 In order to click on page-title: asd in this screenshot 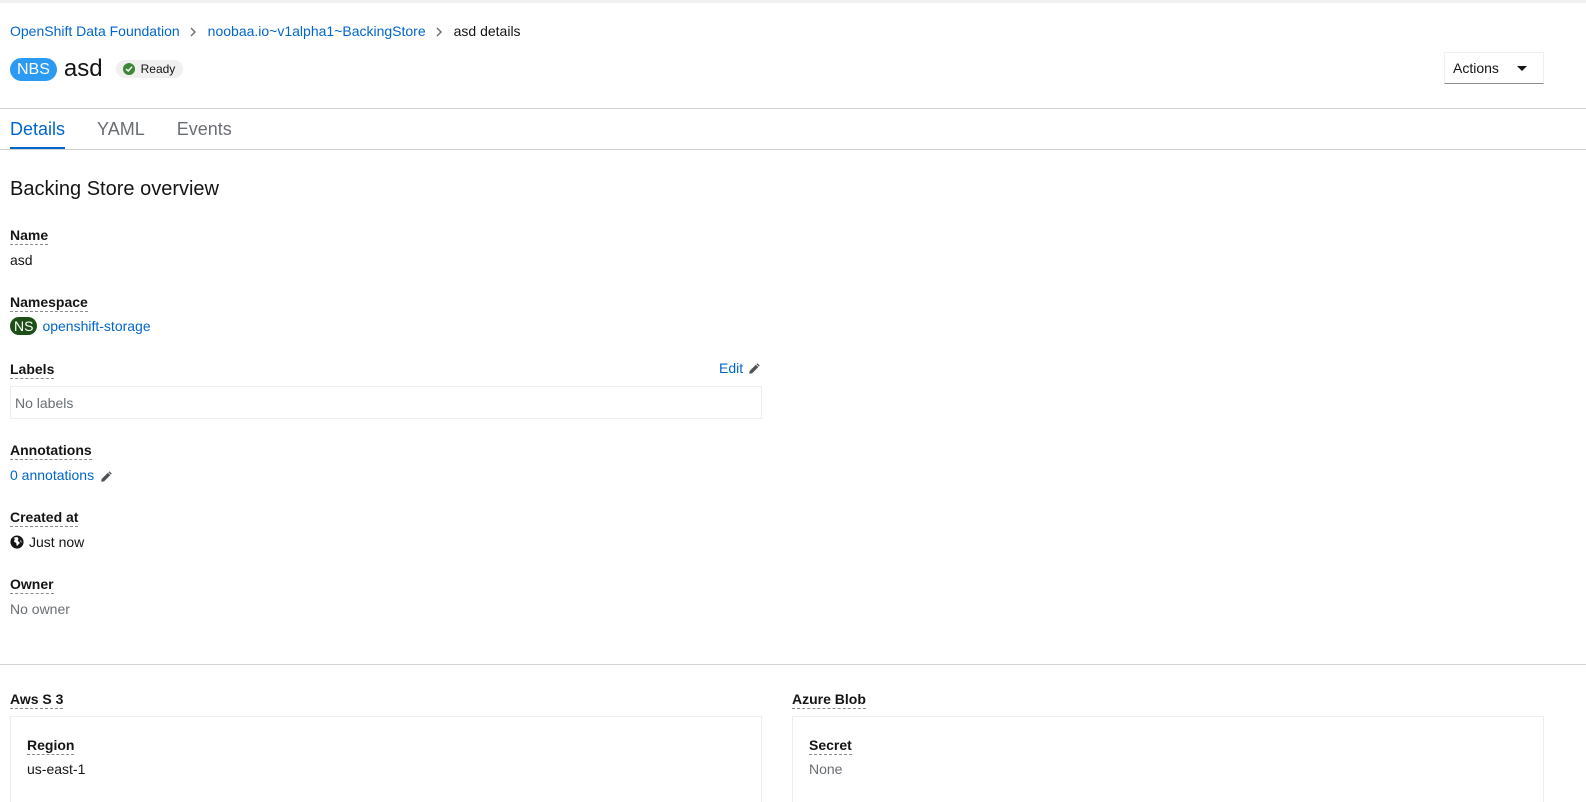, I will do `click(83, 68)`.